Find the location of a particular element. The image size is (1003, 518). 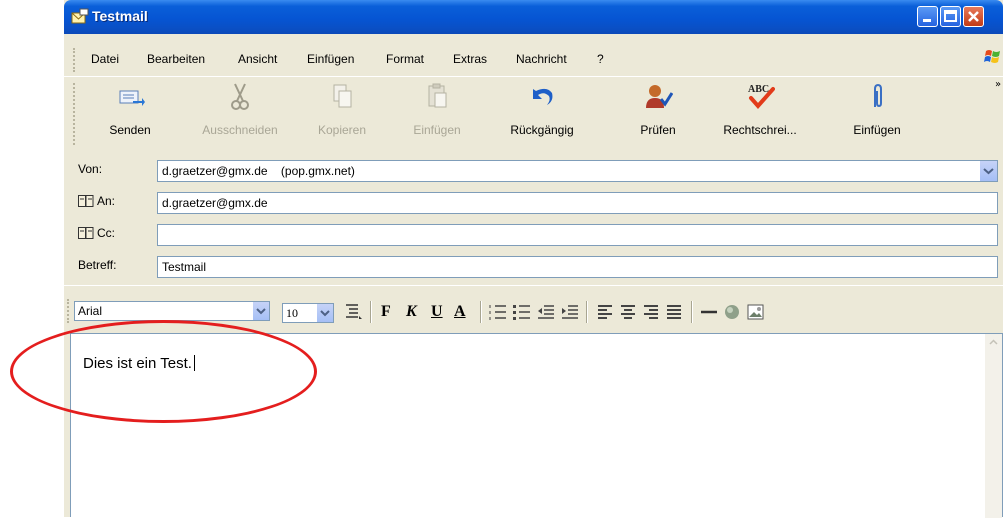

address-book-icon is located at coordinates (86, 201).